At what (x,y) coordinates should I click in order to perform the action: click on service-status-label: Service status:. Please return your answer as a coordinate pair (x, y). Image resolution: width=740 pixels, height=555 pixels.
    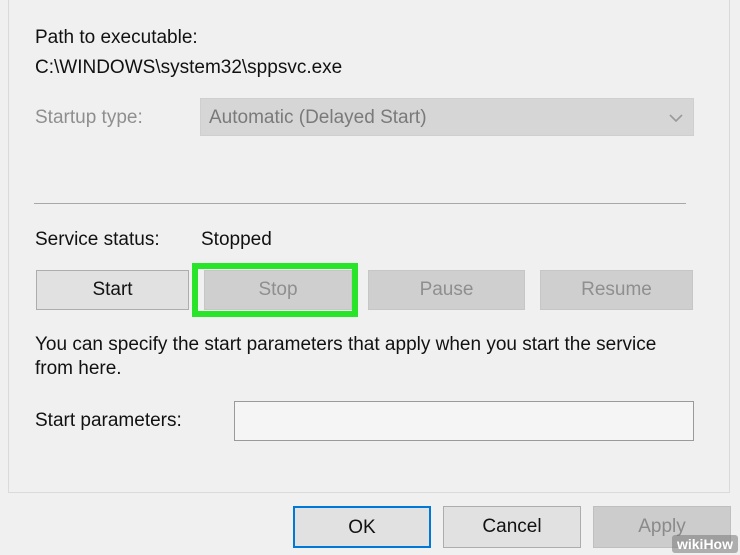
    Looking at the image, I should click on (97, 239).